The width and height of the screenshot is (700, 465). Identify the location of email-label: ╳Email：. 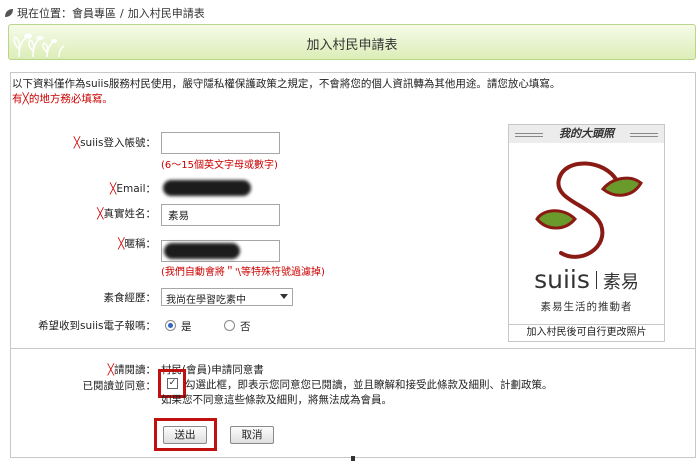
(133, 189).